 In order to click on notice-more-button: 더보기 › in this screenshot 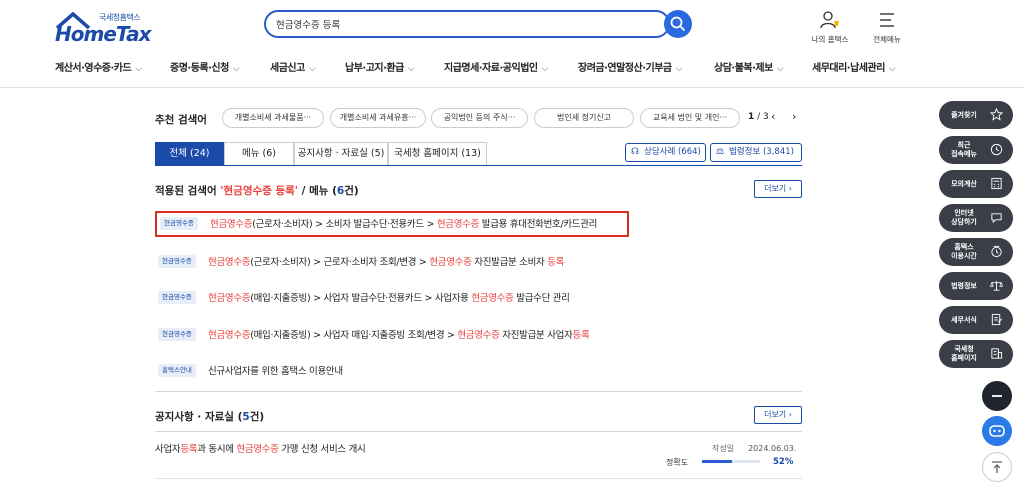, I will do `click(778, 415)`.